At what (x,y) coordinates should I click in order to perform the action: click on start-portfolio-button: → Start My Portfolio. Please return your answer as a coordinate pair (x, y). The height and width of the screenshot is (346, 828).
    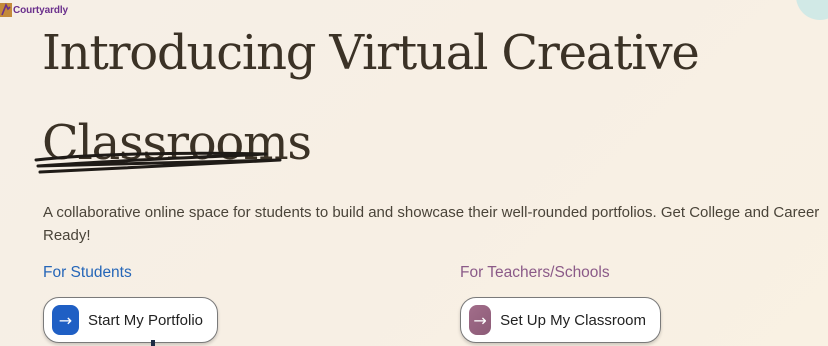
    Looking at the image, I should click on (130, 320).